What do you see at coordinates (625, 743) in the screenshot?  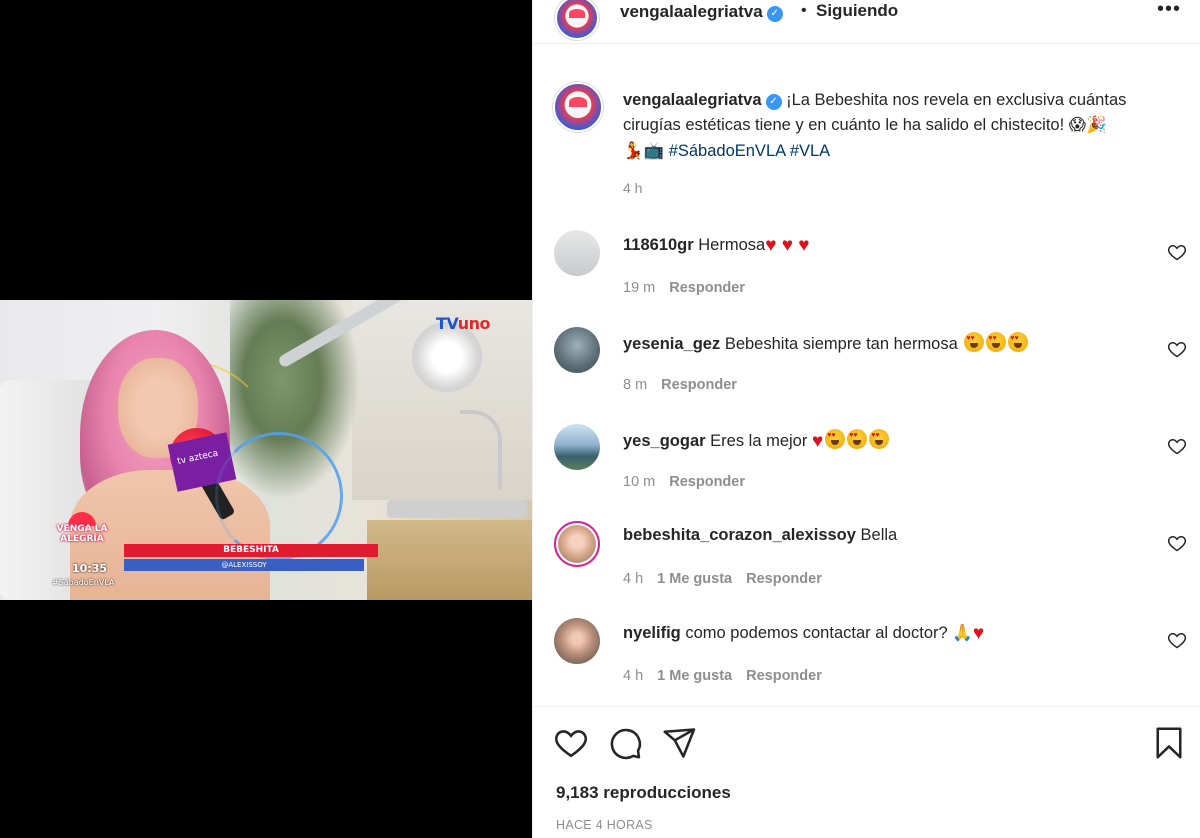 I see `comment-bubble-icon` at bounding box center [625, 743].